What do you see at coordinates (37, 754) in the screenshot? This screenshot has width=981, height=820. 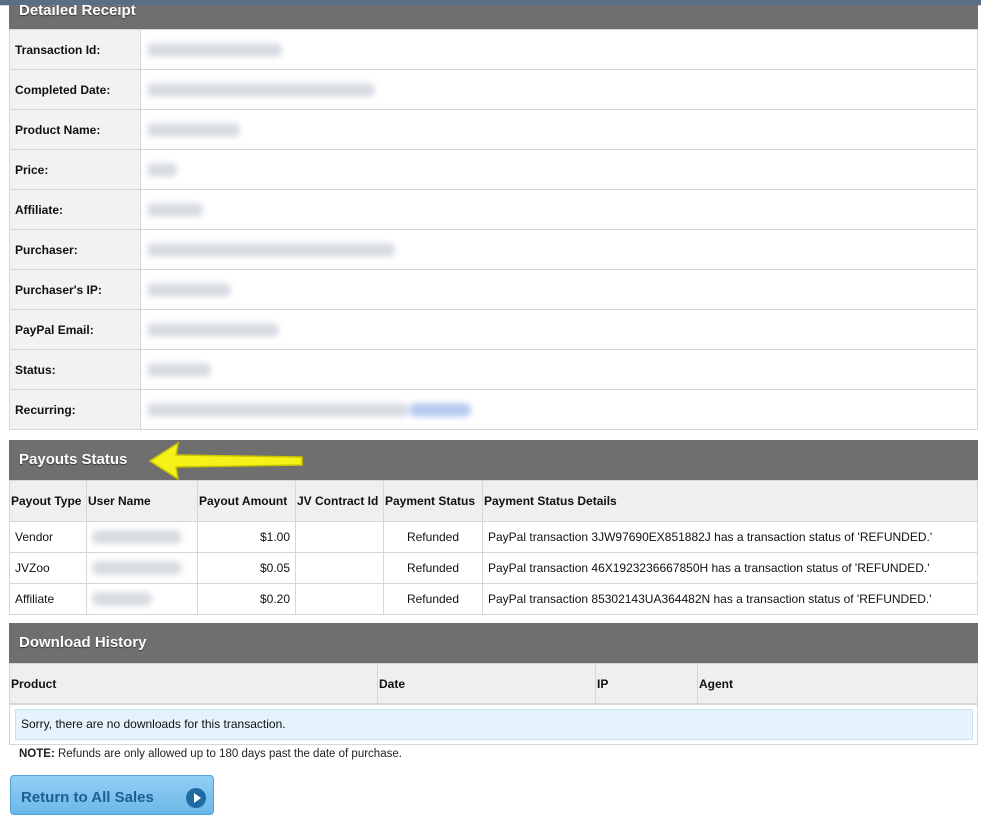 I see `note-label: NOTE:` at bounding box center [37, 754].